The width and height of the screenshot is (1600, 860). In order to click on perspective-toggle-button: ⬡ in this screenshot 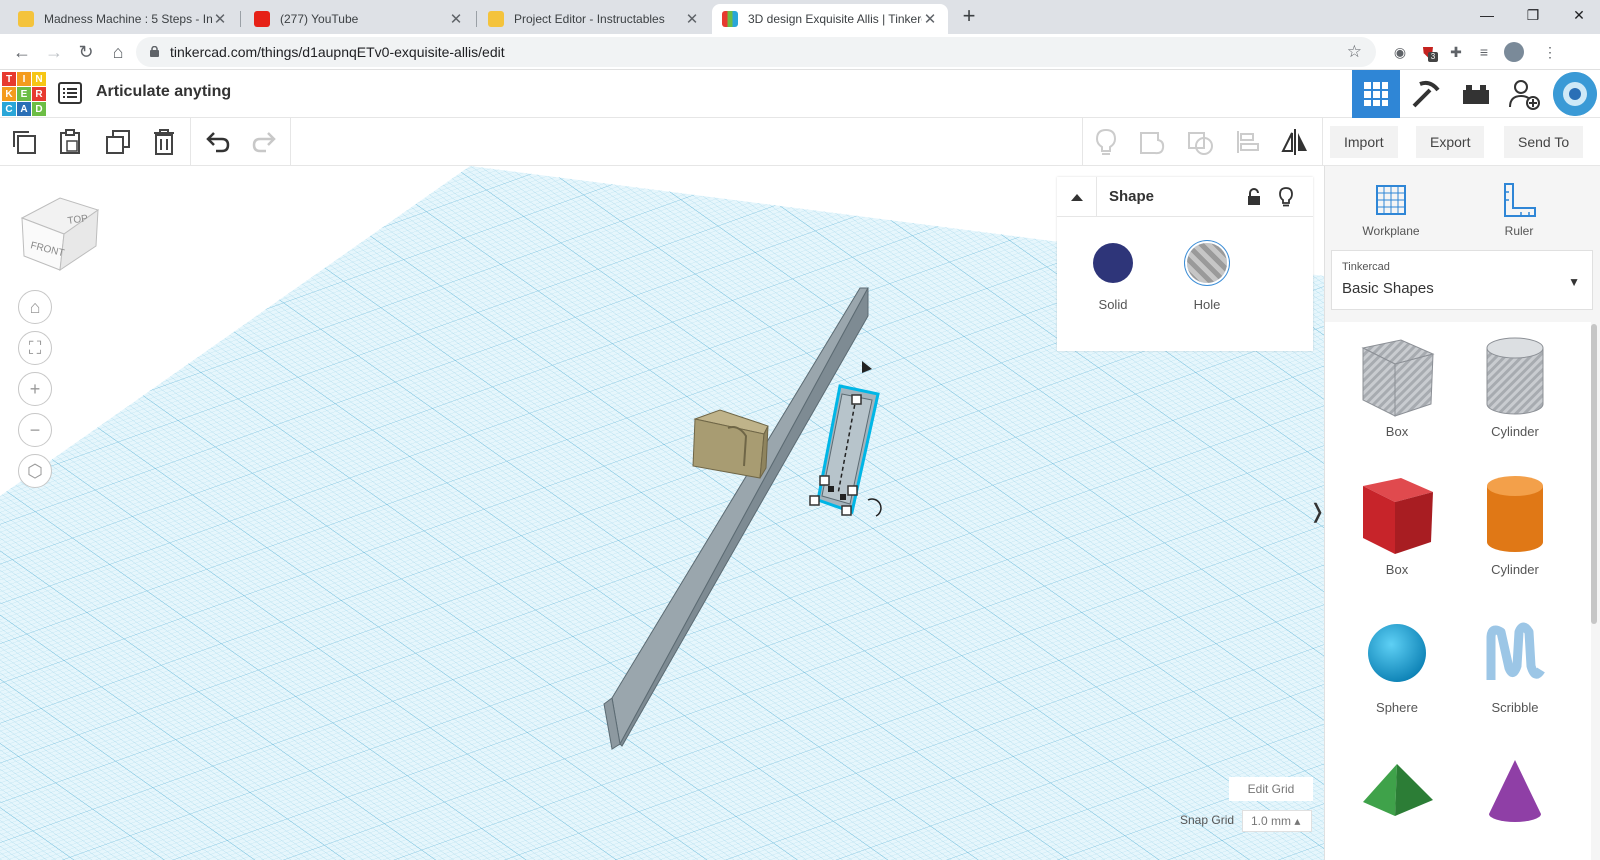, I will do `click(35, 471)`.